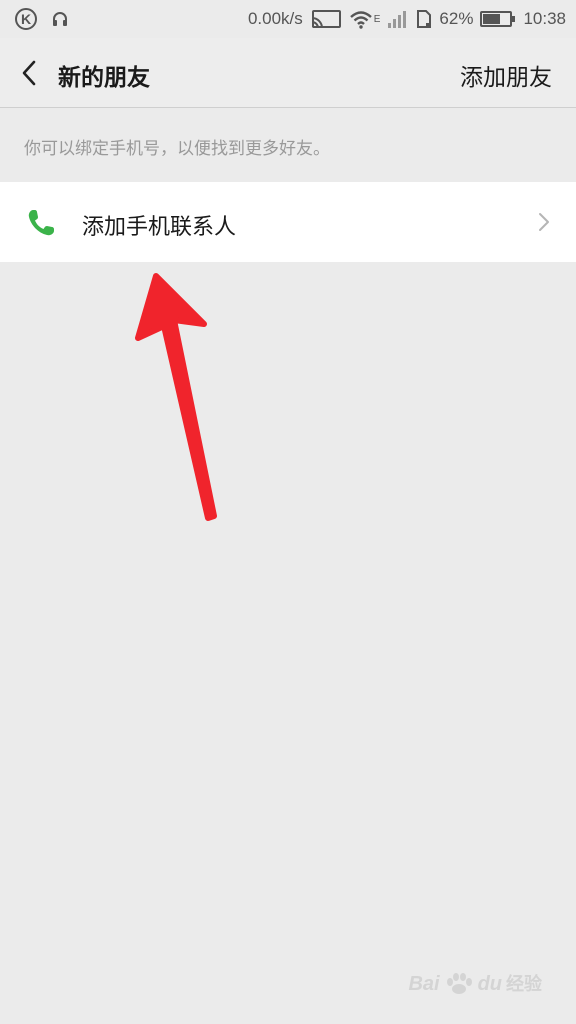 The height and width of the screenshot is (1024, 576). What do you see at coordinates (424, 984) in the screenshot?
I see `watermark-brand: Bai` at bounding box center [424, 984].